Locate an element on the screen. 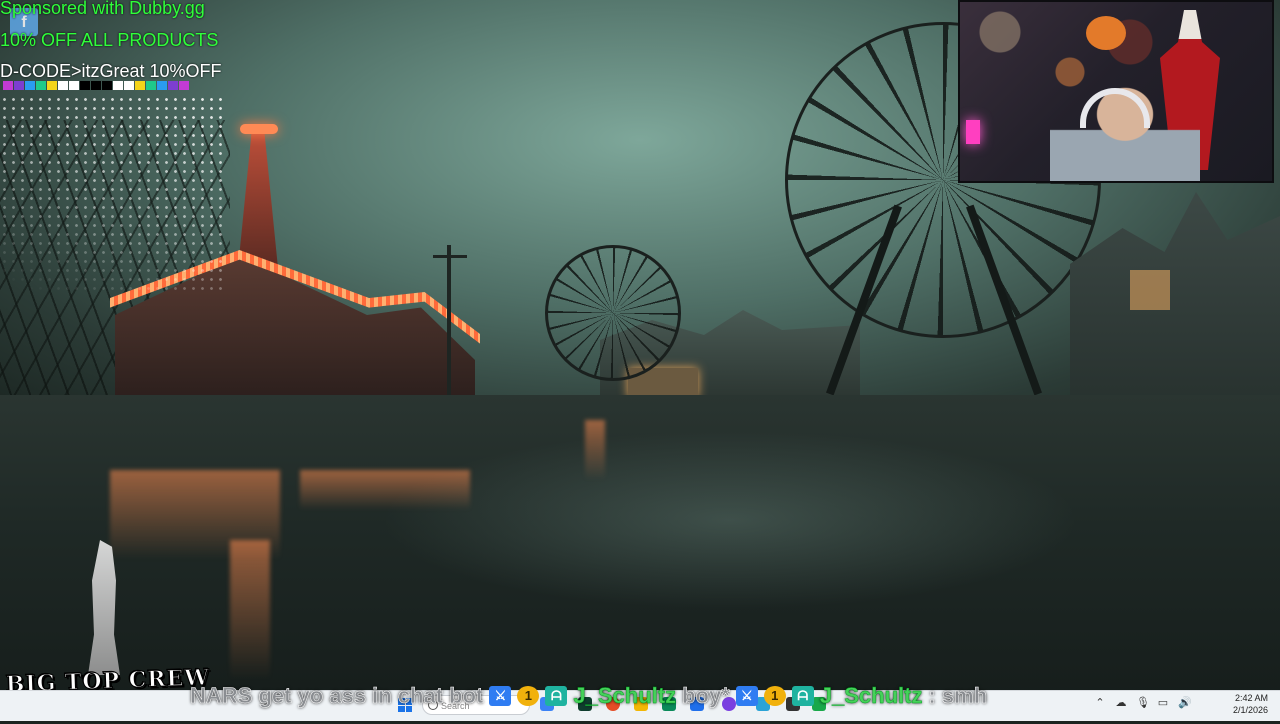 This screenshot has height=724, width=1280. sponsor-code-text: D-CODE>itzGreat 10%OFF is located at coordinates (111, 71).